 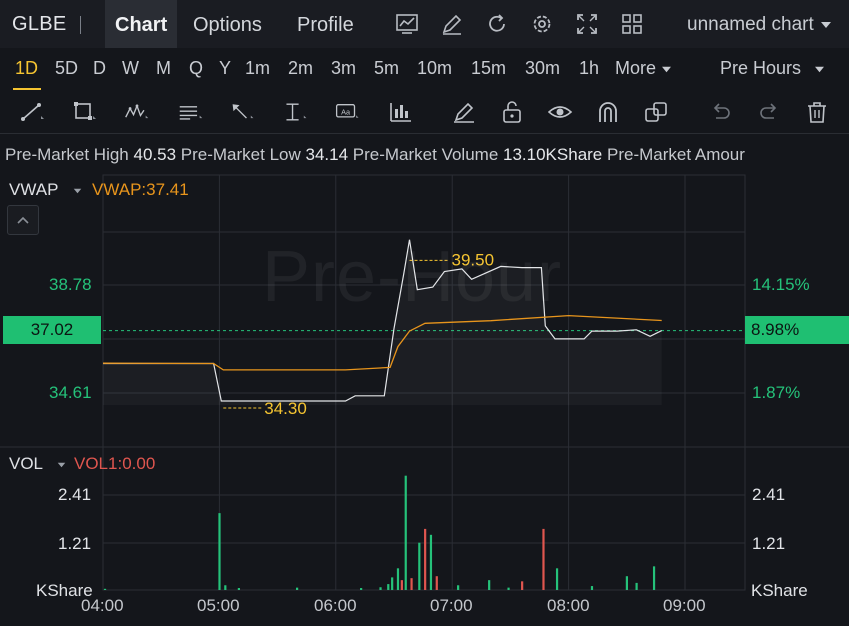 I want to click on chart-type-icon, so click(x=407, y=24).